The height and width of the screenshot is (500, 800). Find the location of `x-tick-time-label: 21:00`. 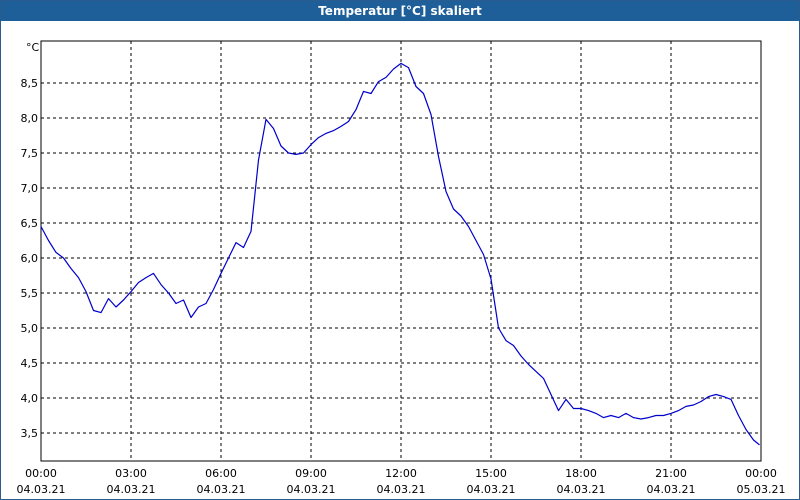

x-tick-time-label: 21:00 is located at coordinates (671, 473).